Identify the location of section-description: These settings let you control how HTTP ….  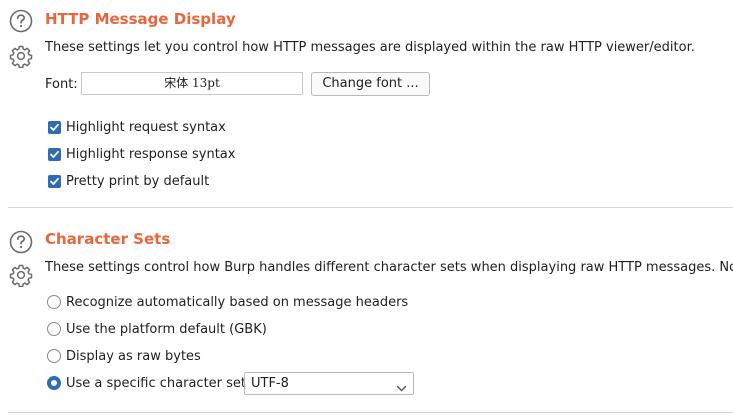
(370, 47).